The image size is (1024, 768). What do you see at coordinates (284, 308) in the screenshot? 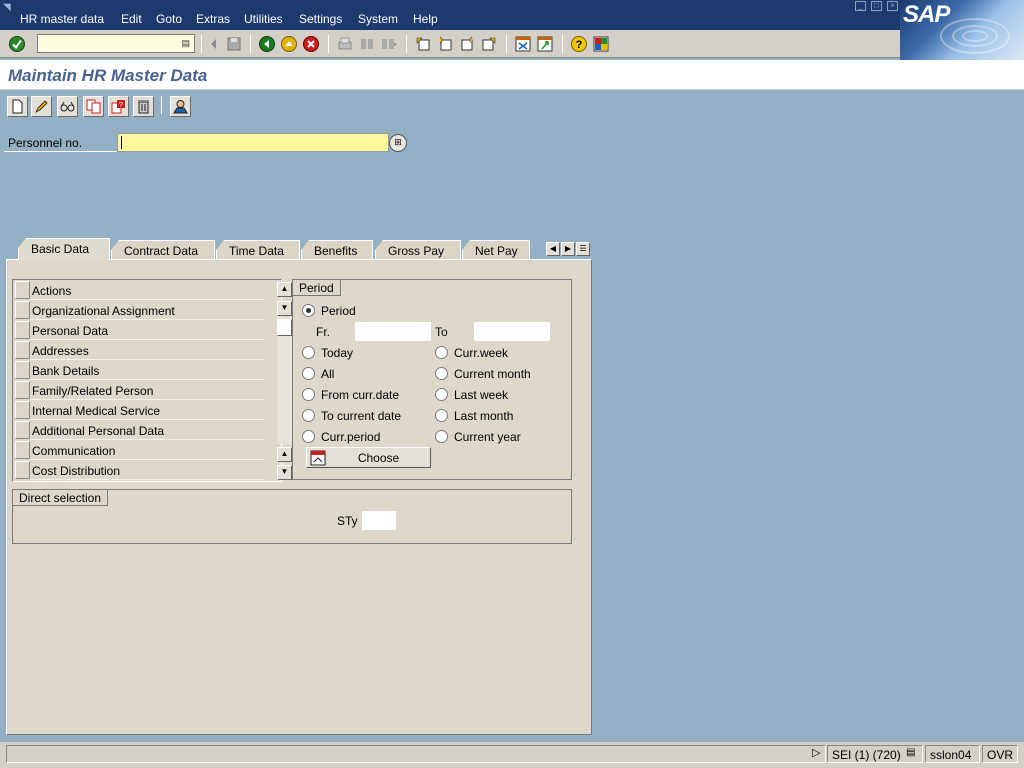
I see `scroll-down-icon: ▼` at bounding box center [284, 308].